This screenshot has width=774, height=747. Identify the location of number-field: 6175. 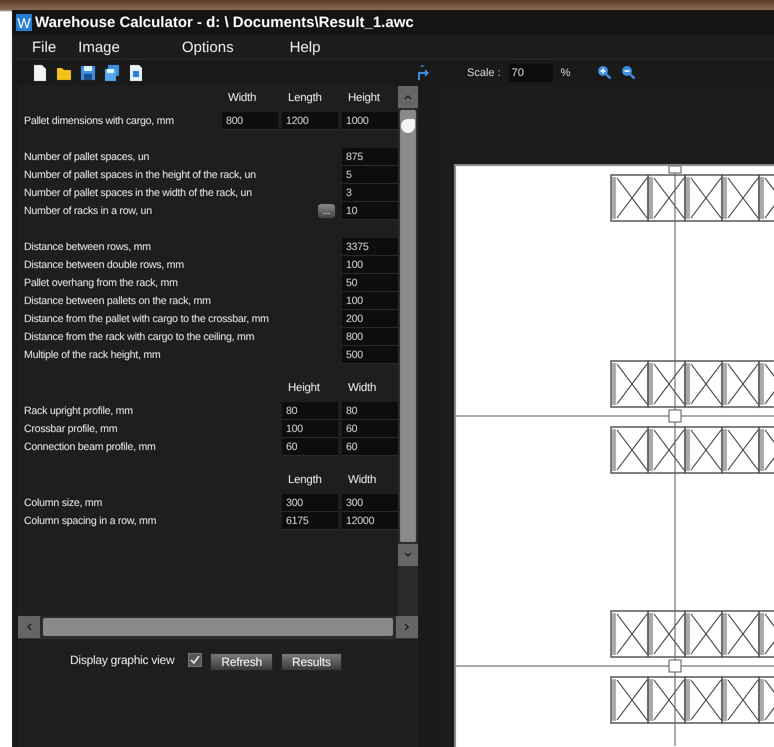
(310, 521).